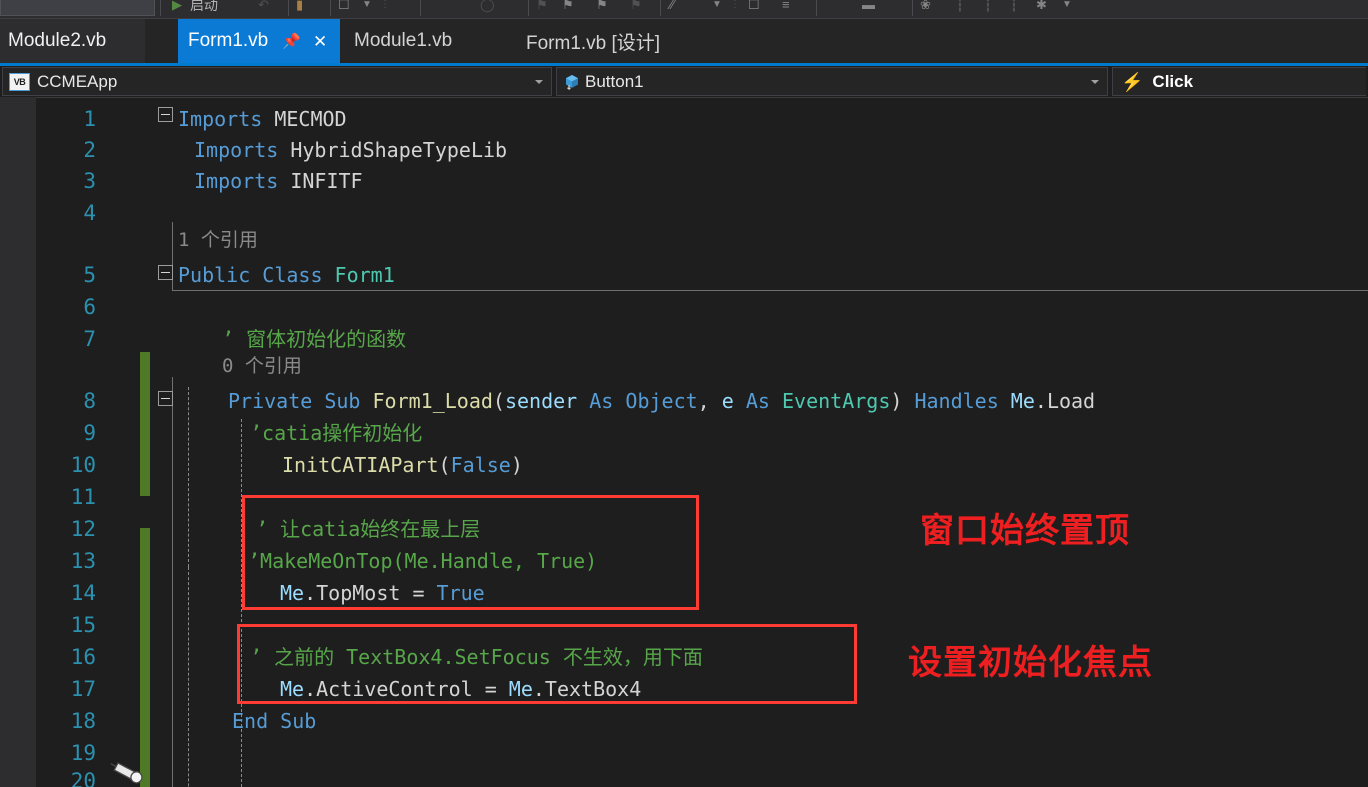  What do you see at coordinates (300, 401) in the screenshot?
I see `code-token: Private Sub` at bounding box center [300, 401].